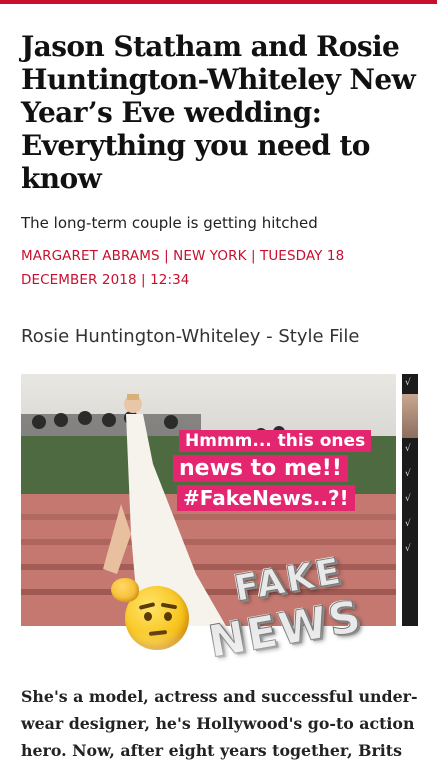  What do you see at coordinates (218, 660) in the screenshot?
I see `fade-overlay` at bounding box center [218, 660].